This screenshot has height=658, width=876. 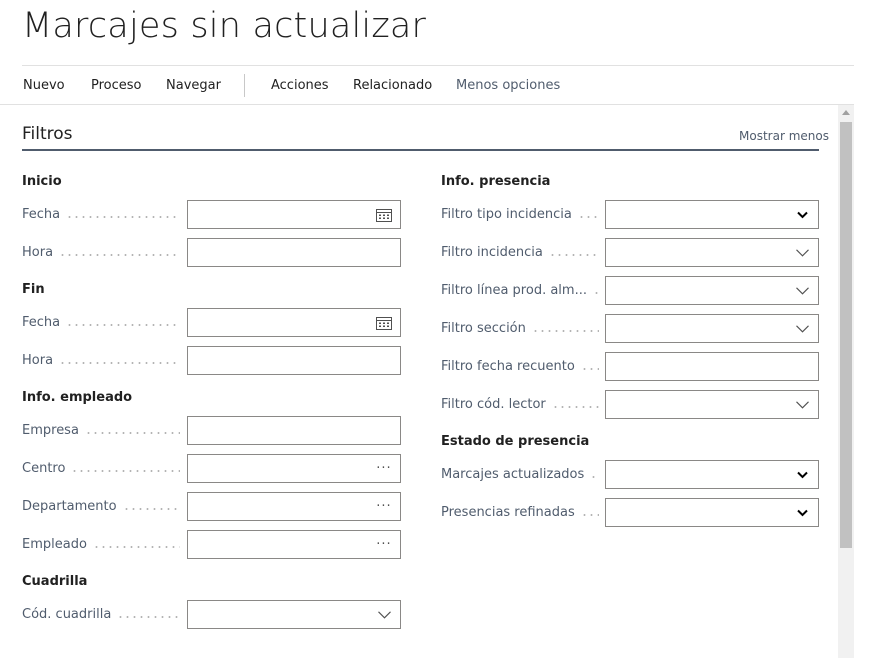 I want to click on fin-hora-text, so click(x=294, y=360).